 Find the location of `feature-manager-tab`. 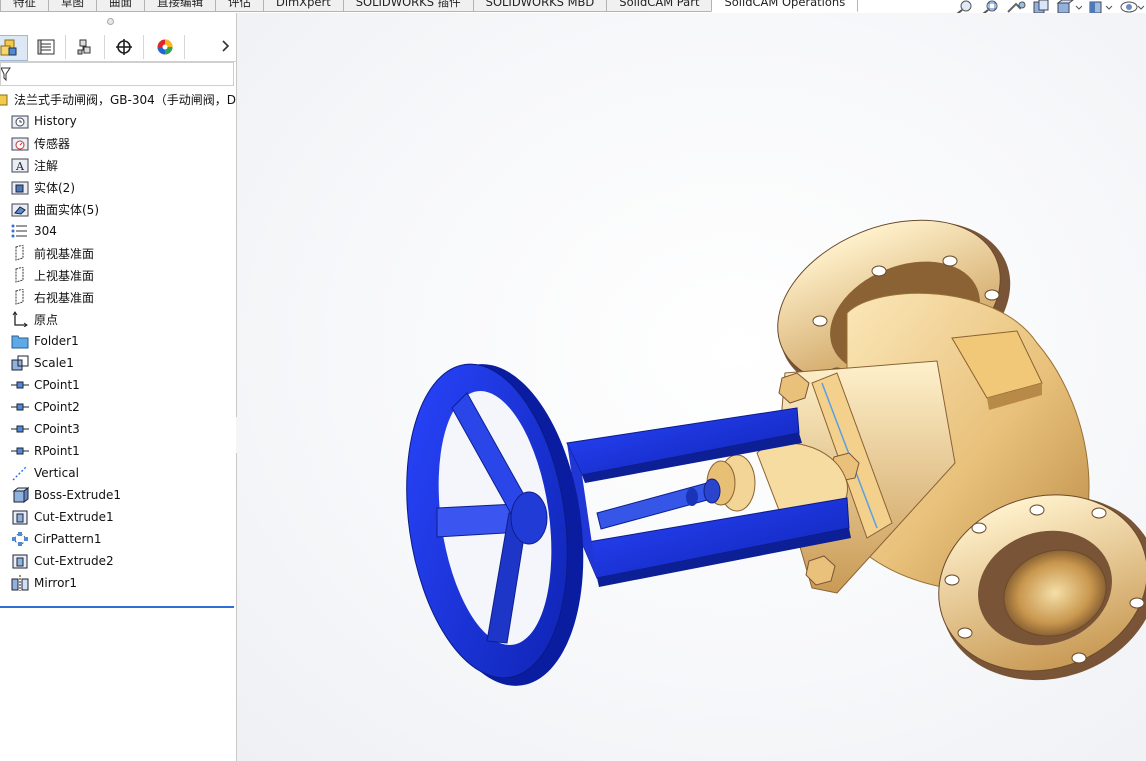

feature-manager-tab is located at coordinates (14, 48).